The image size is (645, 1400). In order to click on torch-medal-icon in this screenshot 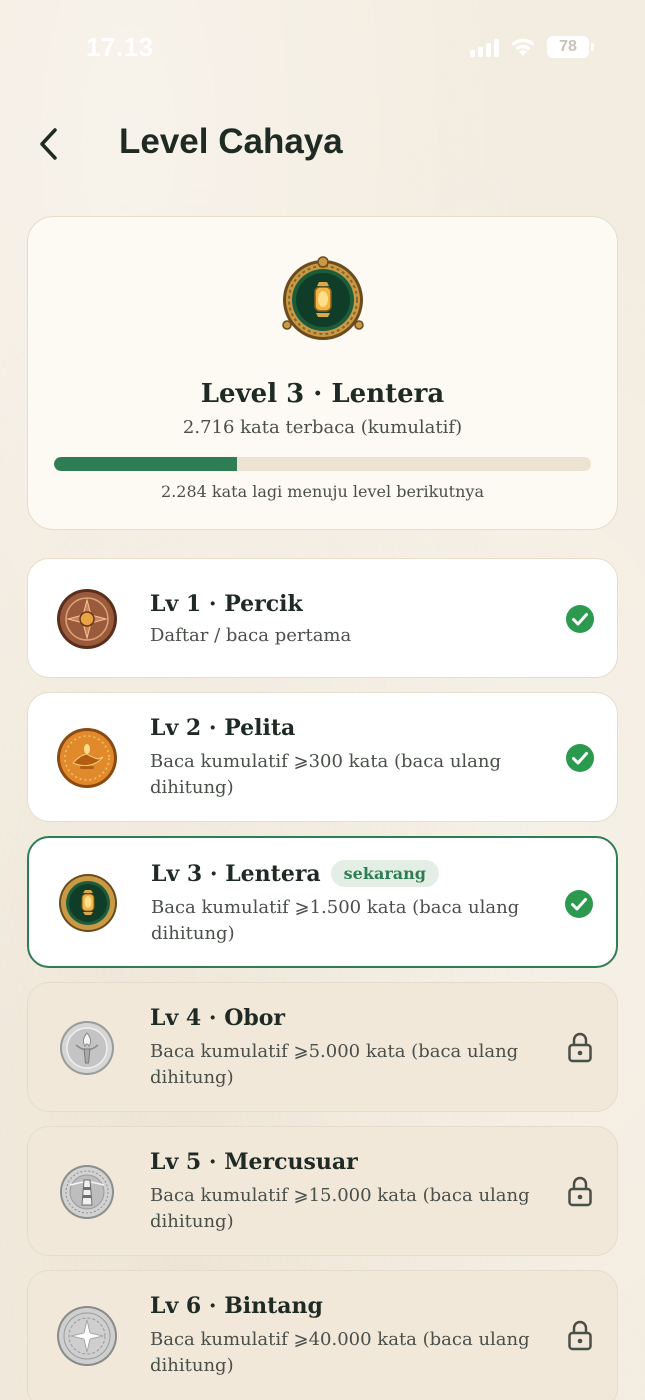, I will do `click(87, 1048)`.